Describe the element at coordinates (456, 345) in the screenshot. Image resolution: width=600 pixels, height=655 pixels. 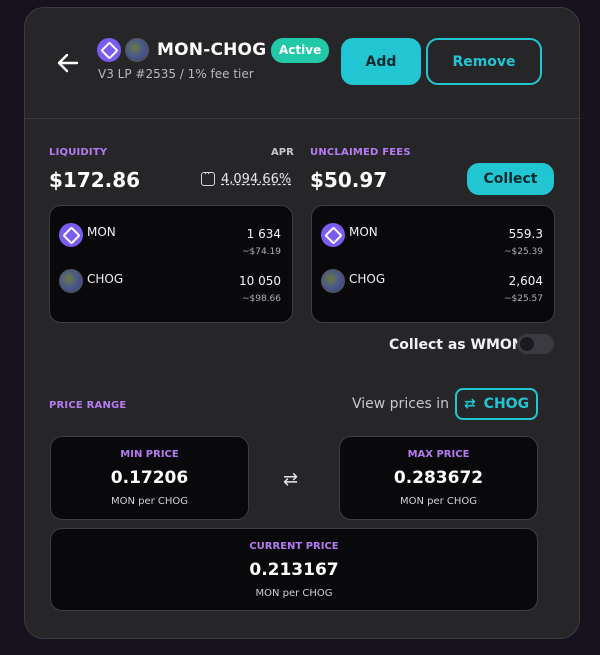
I see `collect-as-wmon-label: Collect as WMON` at that location.